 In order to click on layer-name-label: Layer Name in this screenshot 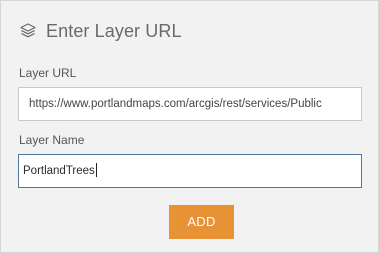, I will do `click(52, 140)`.